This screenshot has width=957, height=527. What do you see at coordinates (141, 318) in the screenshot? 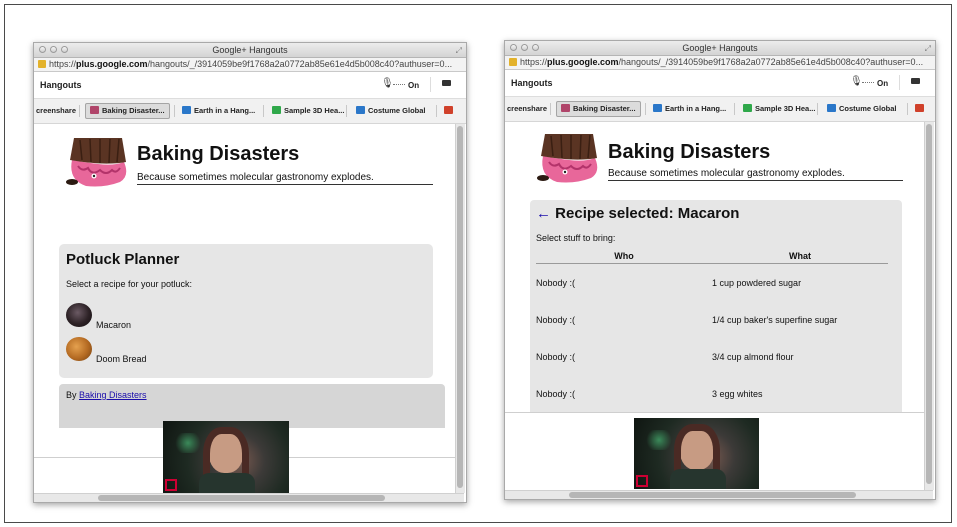
I see `recipe-option-macaron: Macaron` at bounding box center [141, 318].